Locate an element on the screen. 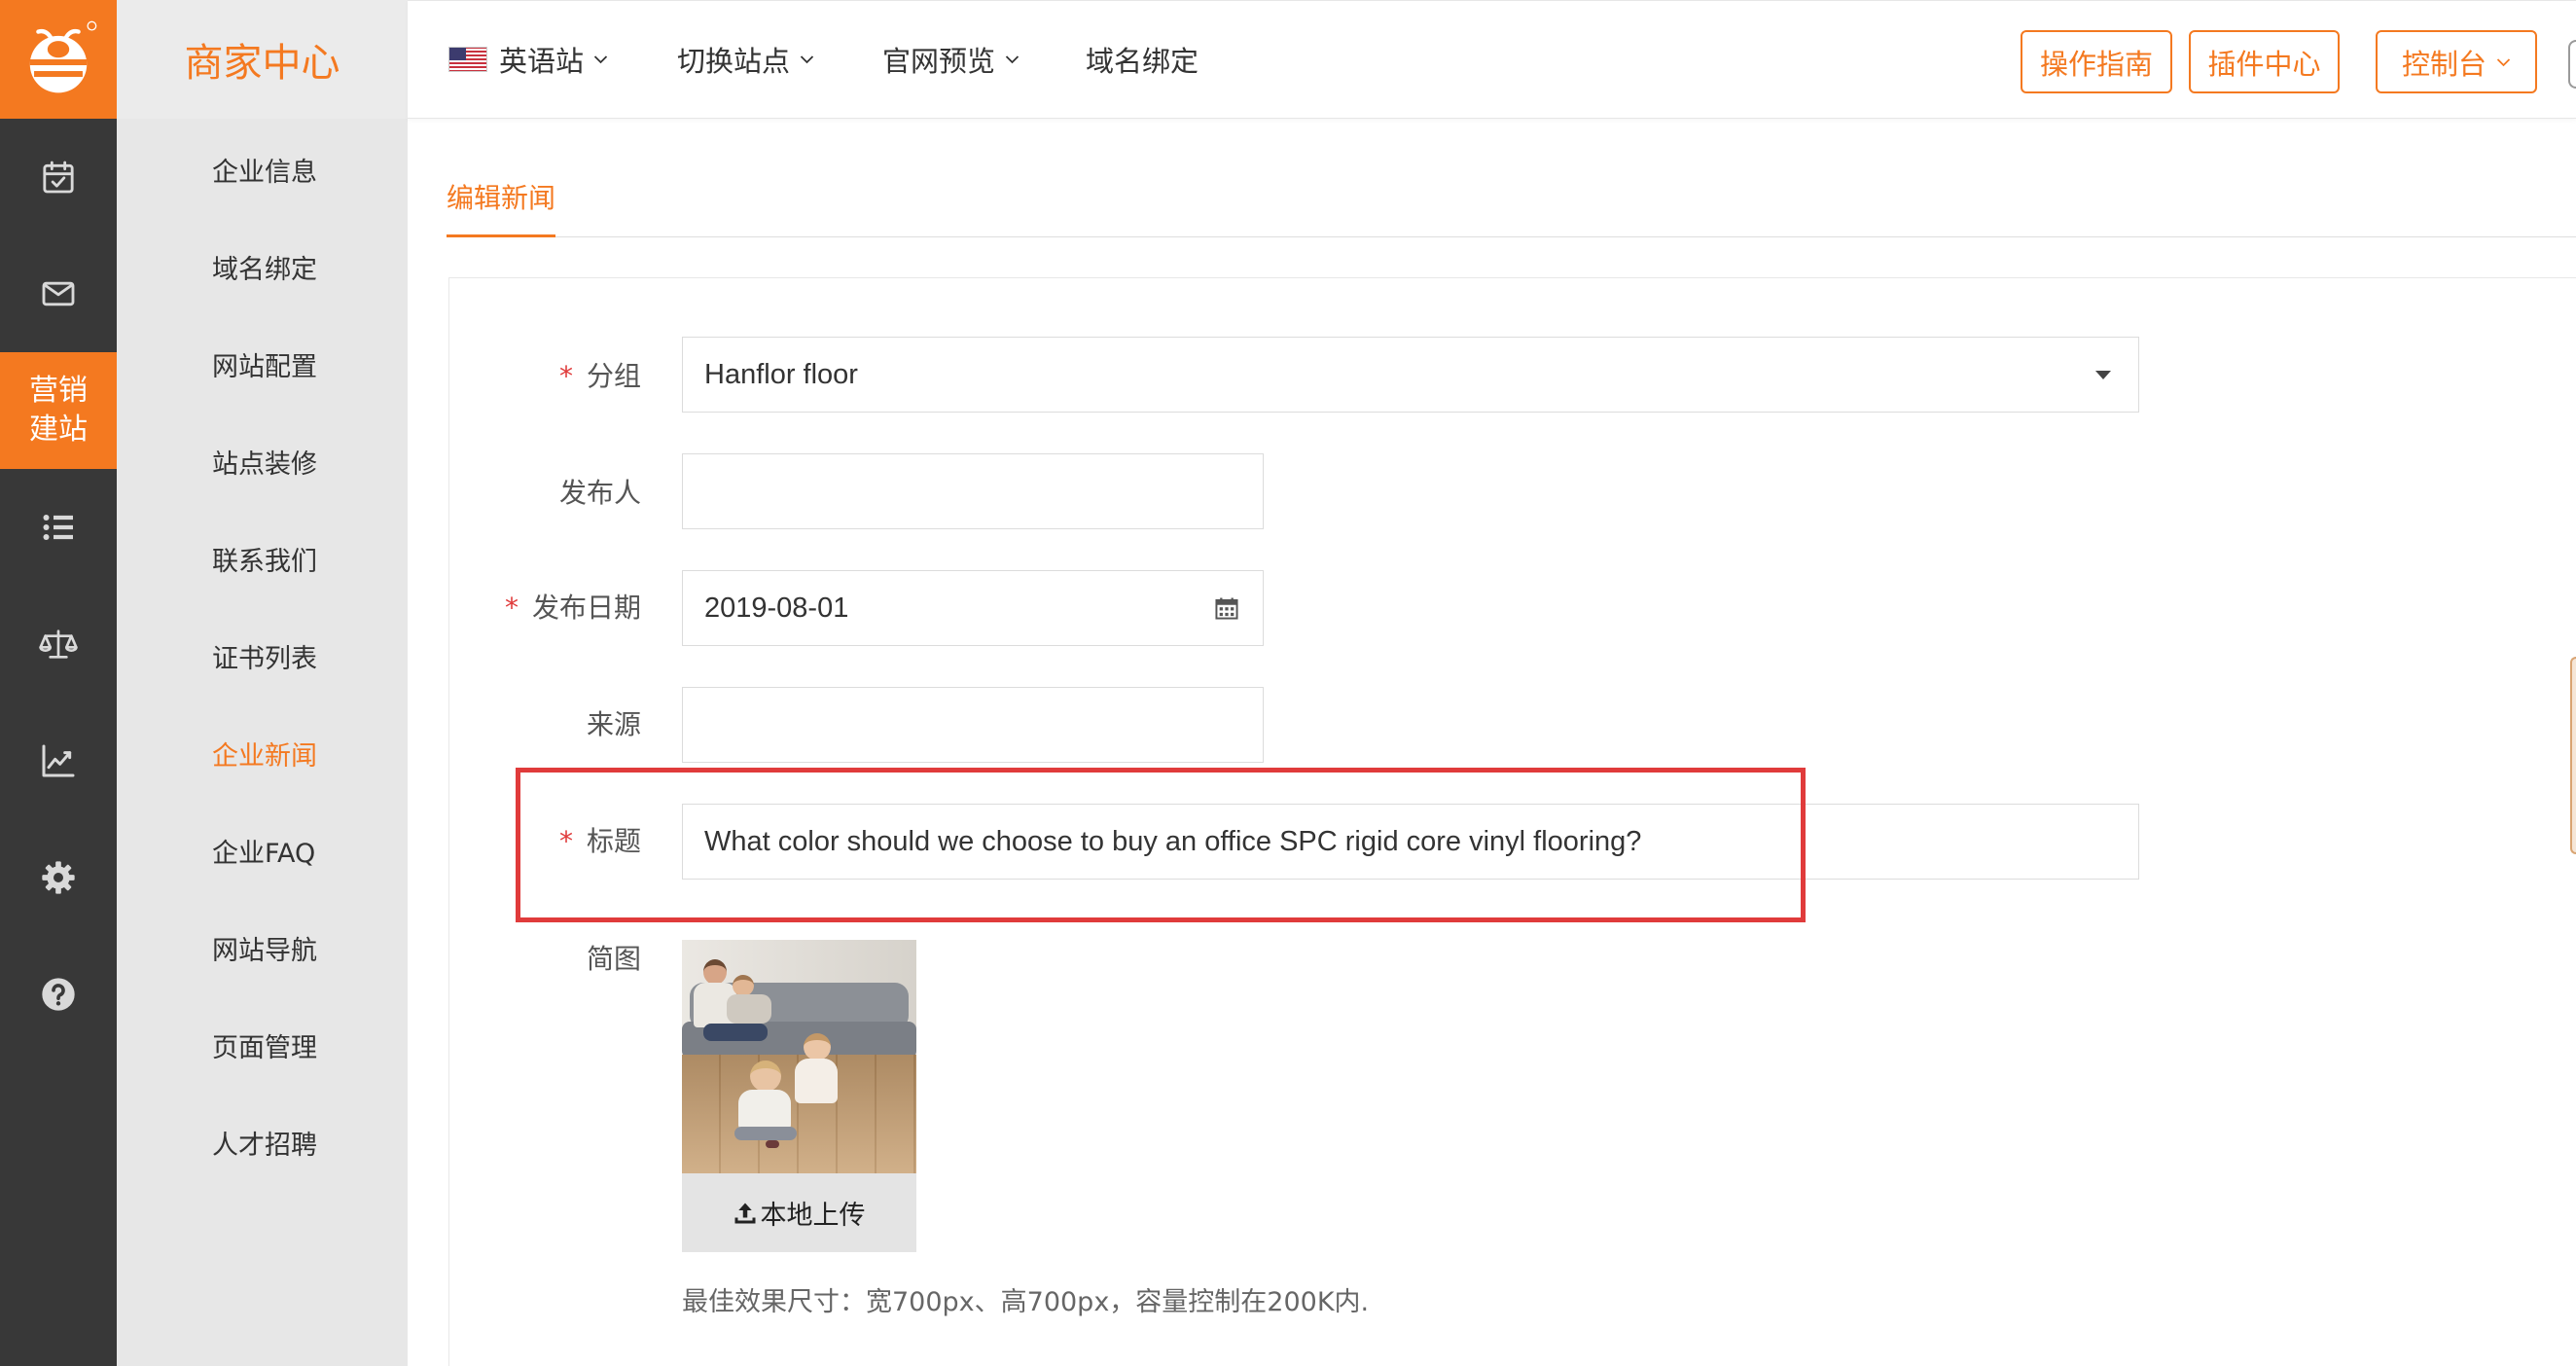  photo-boy-legs is located at coordinates (765, 1133).